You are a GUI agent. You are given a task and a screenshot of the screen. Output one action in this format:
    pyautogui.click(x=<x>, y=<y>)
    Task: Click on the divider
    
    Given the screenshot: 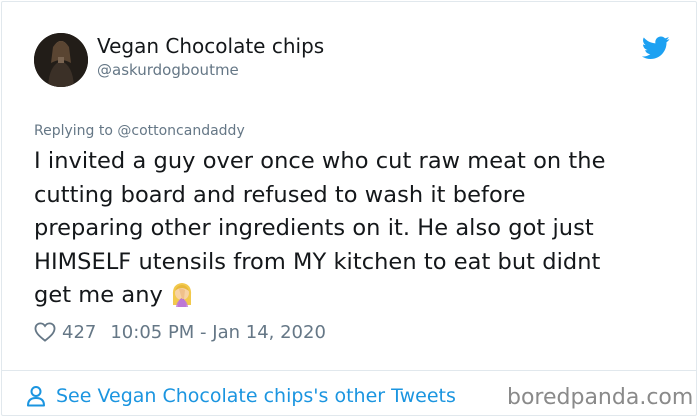 What is the action you would take?
    pyautogui.click(x=349, y=370)
    